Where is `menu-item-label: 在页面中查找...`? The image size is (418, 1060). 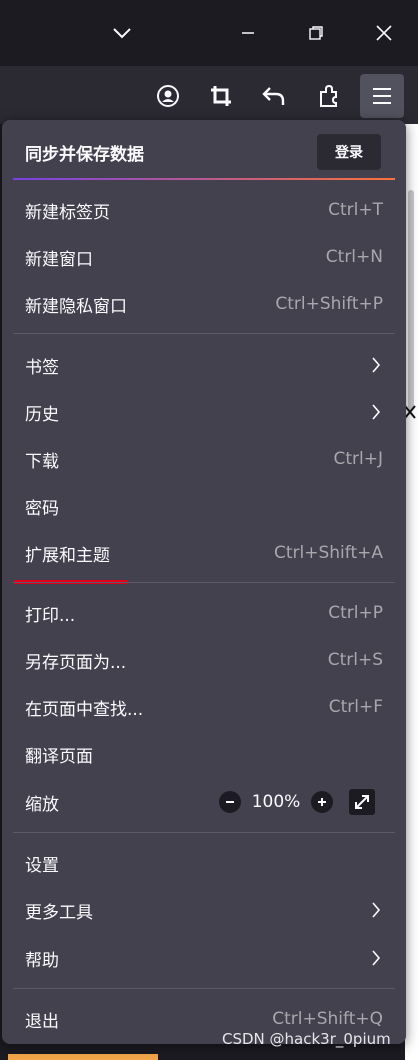 menu-item-label: 在页面中查找... is located at coordinates (84, 709).